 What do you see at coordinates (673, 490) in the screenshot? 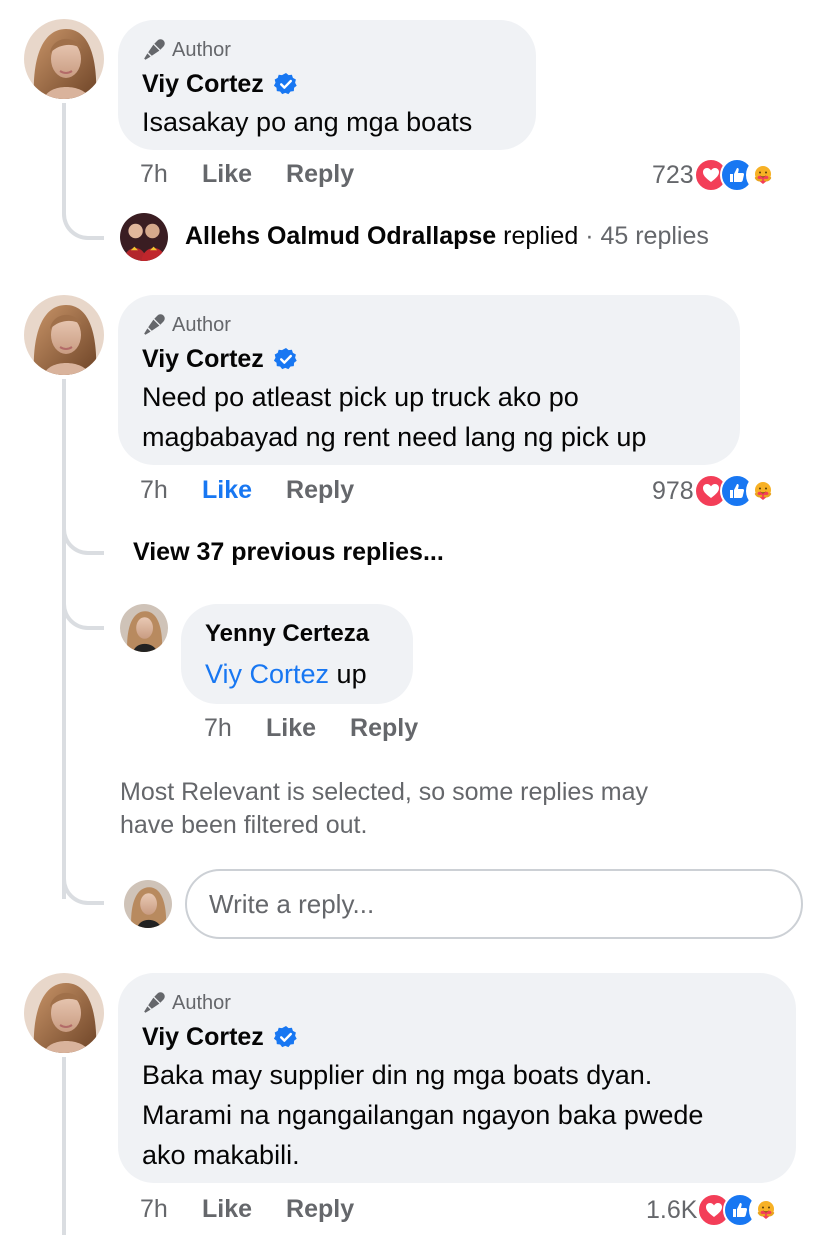
I see `reaction-count: 978` at bounding box center [673, 490].